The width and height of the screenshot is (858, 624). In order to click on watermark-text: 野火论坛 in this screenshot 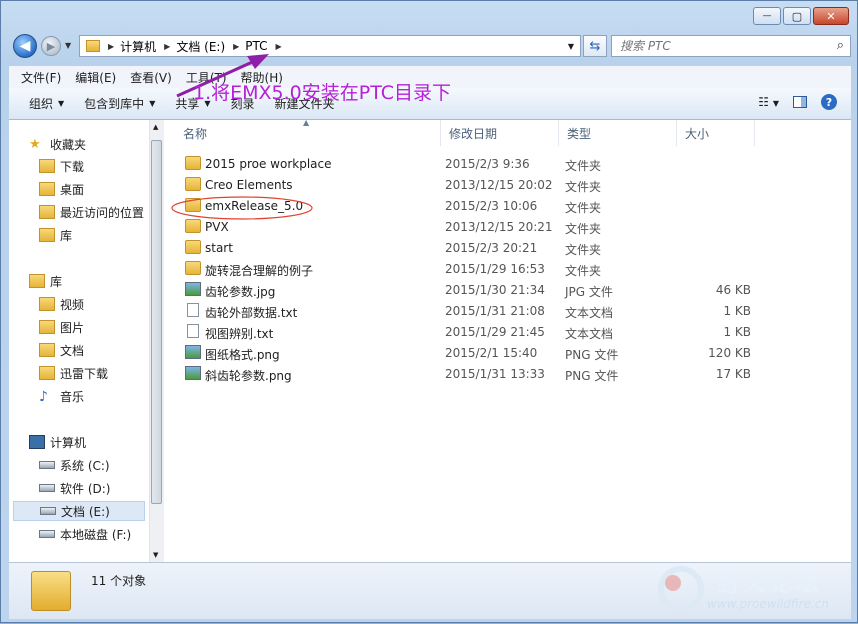, I will do `click(769, 583)`.